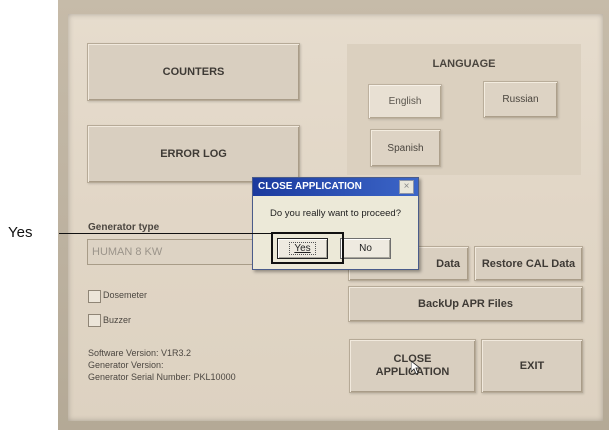 The image size is (609, 430). Describe the element at coordinates (464, 109) in the screenshot. I see `language-panel: LANGUAGE English Russian Spanish` at that location.